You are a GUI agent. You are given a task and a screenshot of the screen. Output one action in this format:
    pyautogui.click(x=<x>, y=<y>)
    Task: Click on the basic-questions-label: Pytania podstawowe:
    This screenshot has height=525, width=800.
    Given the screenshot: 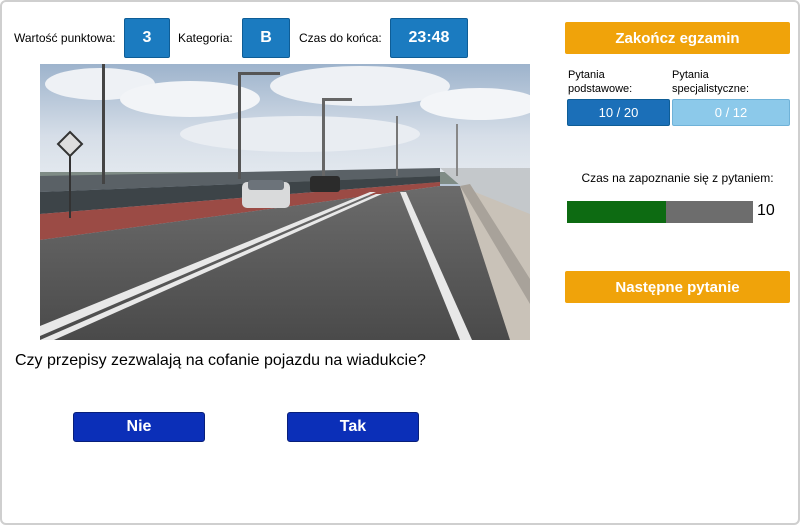 What is the action you would take?
    pyautogui.click(x=600, y=82)
    